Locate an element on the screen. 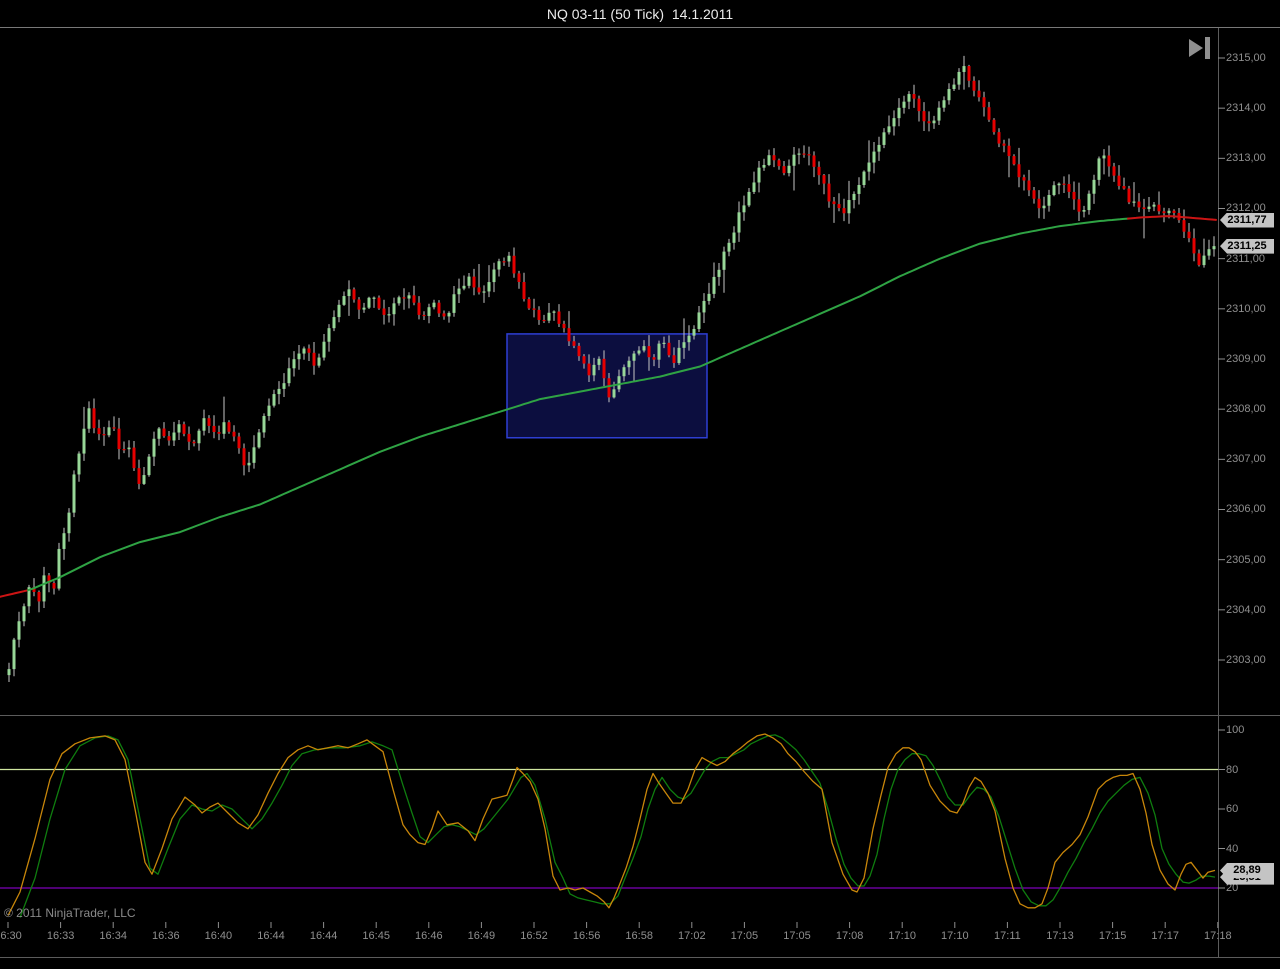  time-tick-label: 17:10 is located at coordinates (955, 936).